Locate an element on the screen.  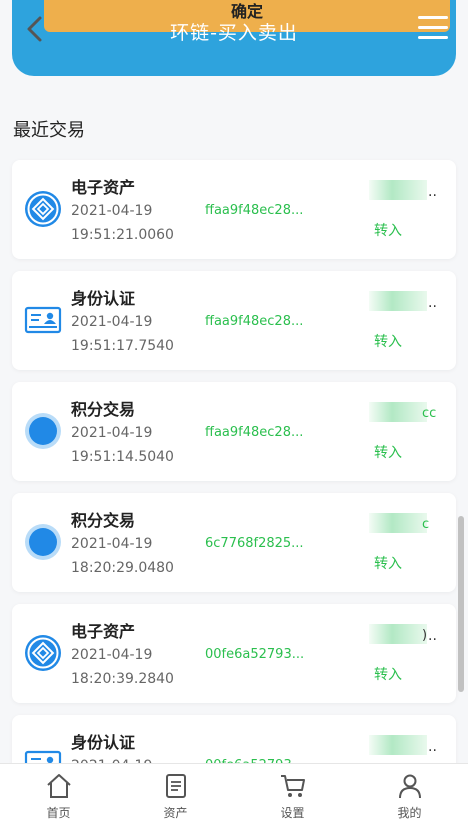
user-icon is located at coordinates (409, 786).